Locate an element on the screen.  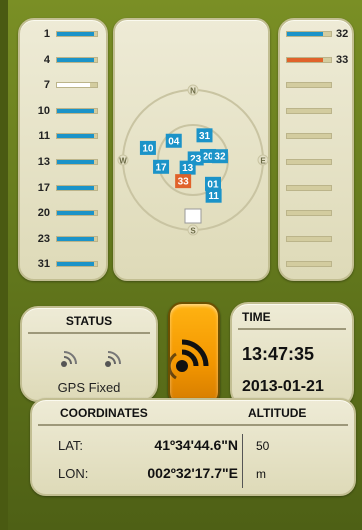
compass-label-e: E is located at coordinates (263, 161).